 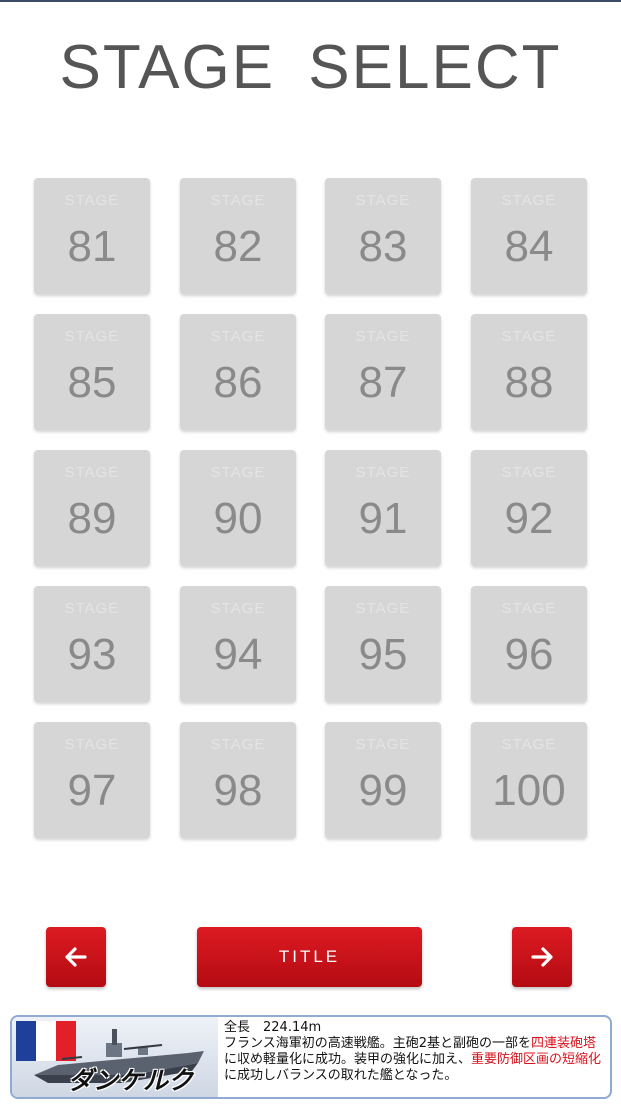 I want to click on stage-tile: STAGE 85, so click(x=92, y=372).